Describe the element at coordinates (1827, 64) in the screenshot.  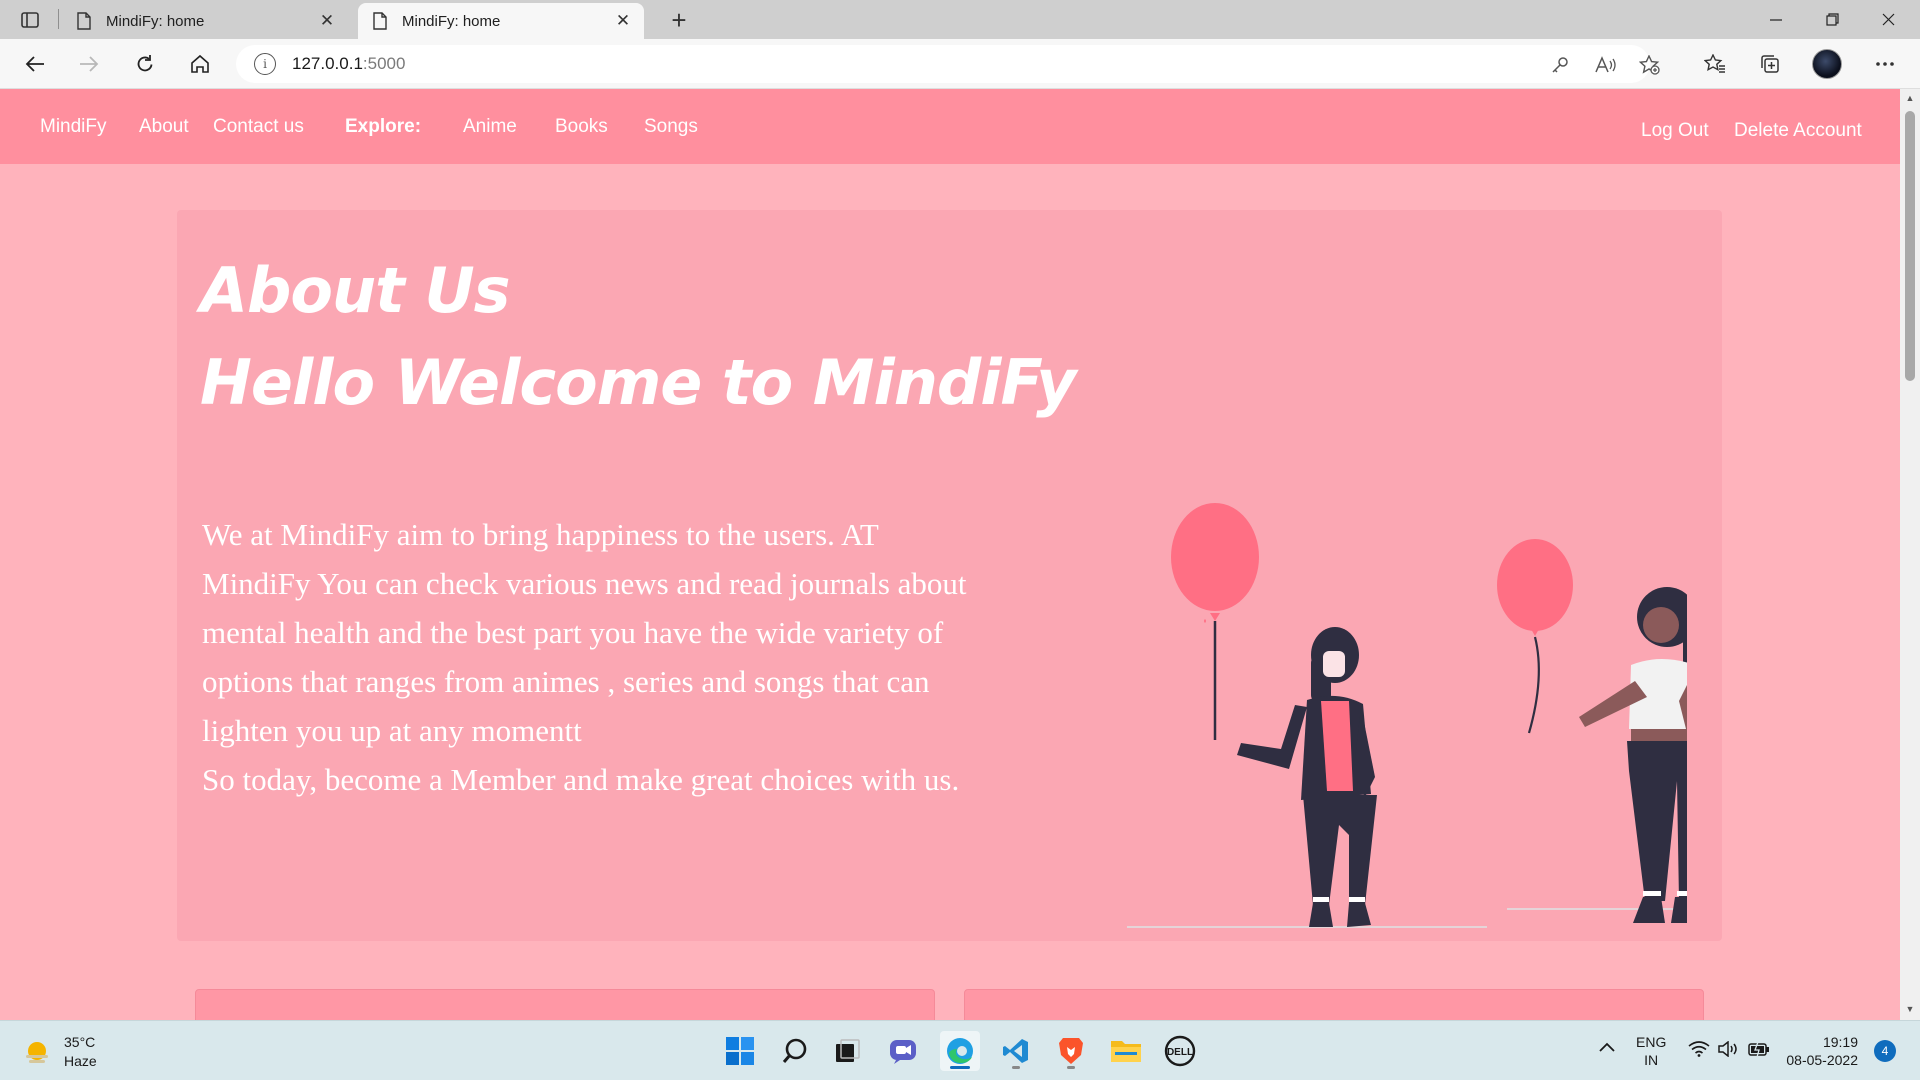
I see `profile-avatar` at that location.